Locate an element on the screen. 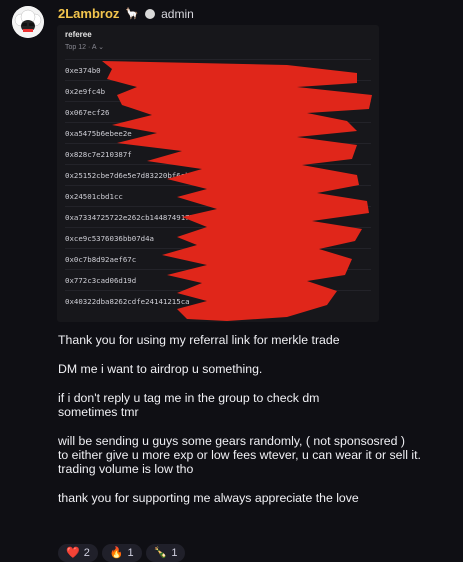 The image size is (463, 562). reaction-fire: 🔥 1 is located at coordinates (121, 553).